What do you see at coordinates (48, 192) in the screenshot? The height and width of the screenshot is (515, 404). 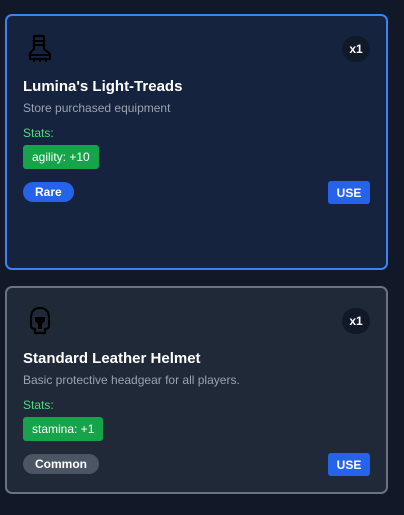 I see `rarity-badge: Rare` at bounding box center [48, 192].